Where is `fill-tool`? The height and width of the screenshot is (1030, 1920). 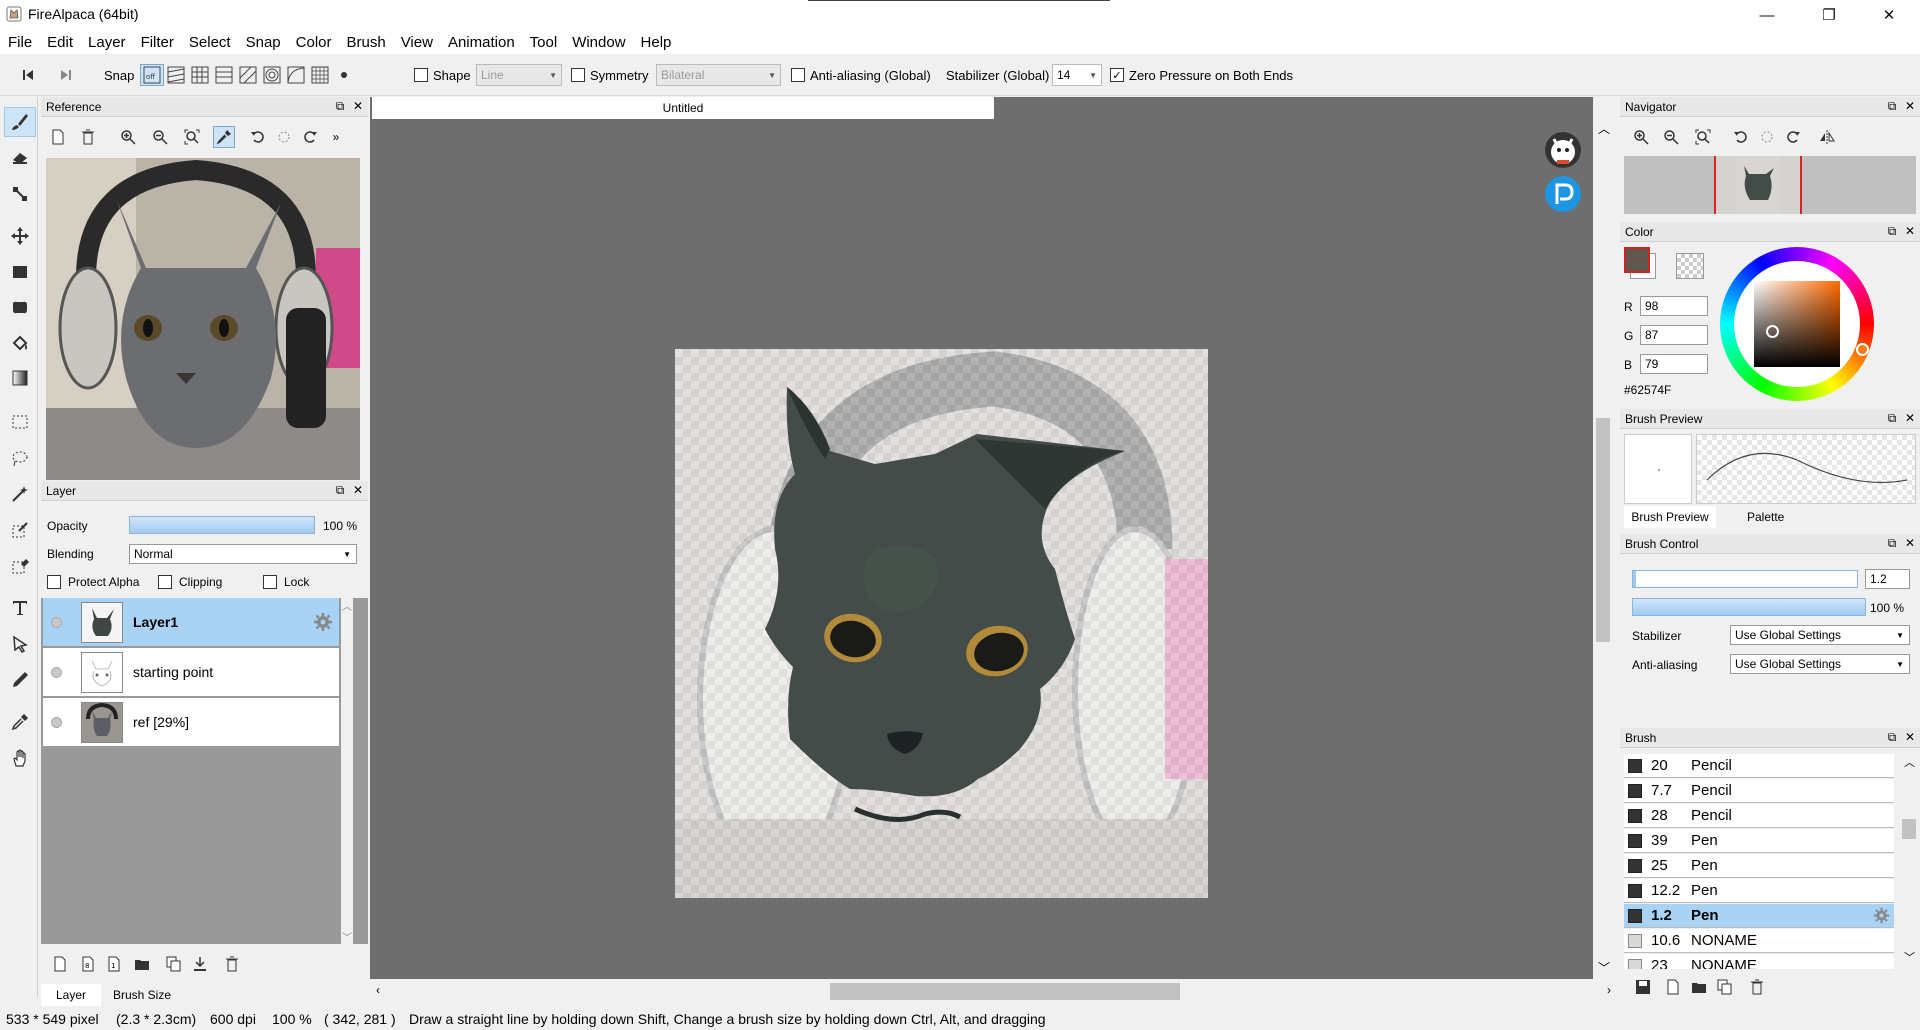
fill-tool is located at coordinates (20, 308).